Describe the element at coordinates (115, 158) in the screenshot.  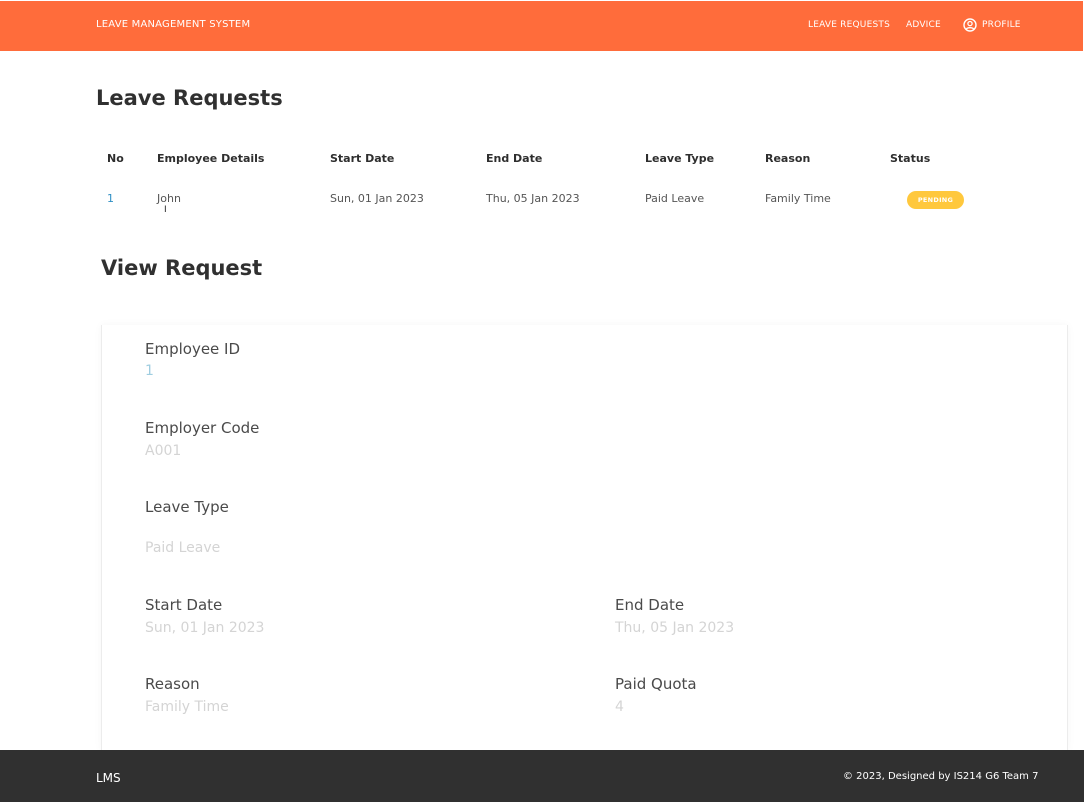
I see `column-header-no: No` at that location.